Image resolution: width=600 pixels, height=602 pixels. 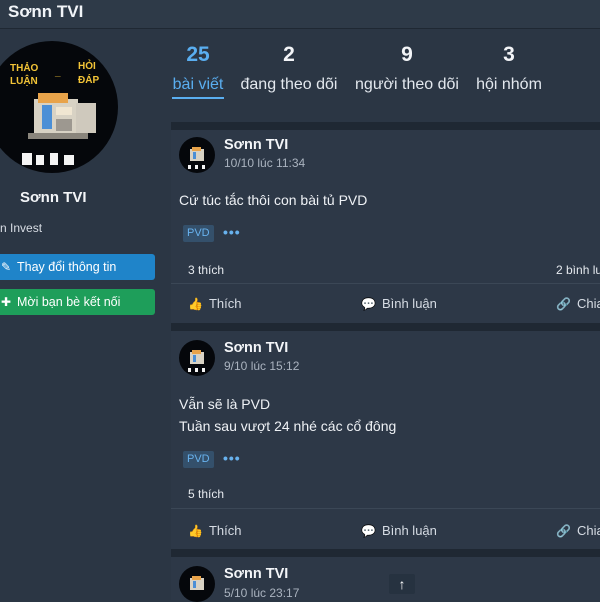 I want to click on post-body-line: Vẫn sẽ là PVD, so click(x=225, y=404).